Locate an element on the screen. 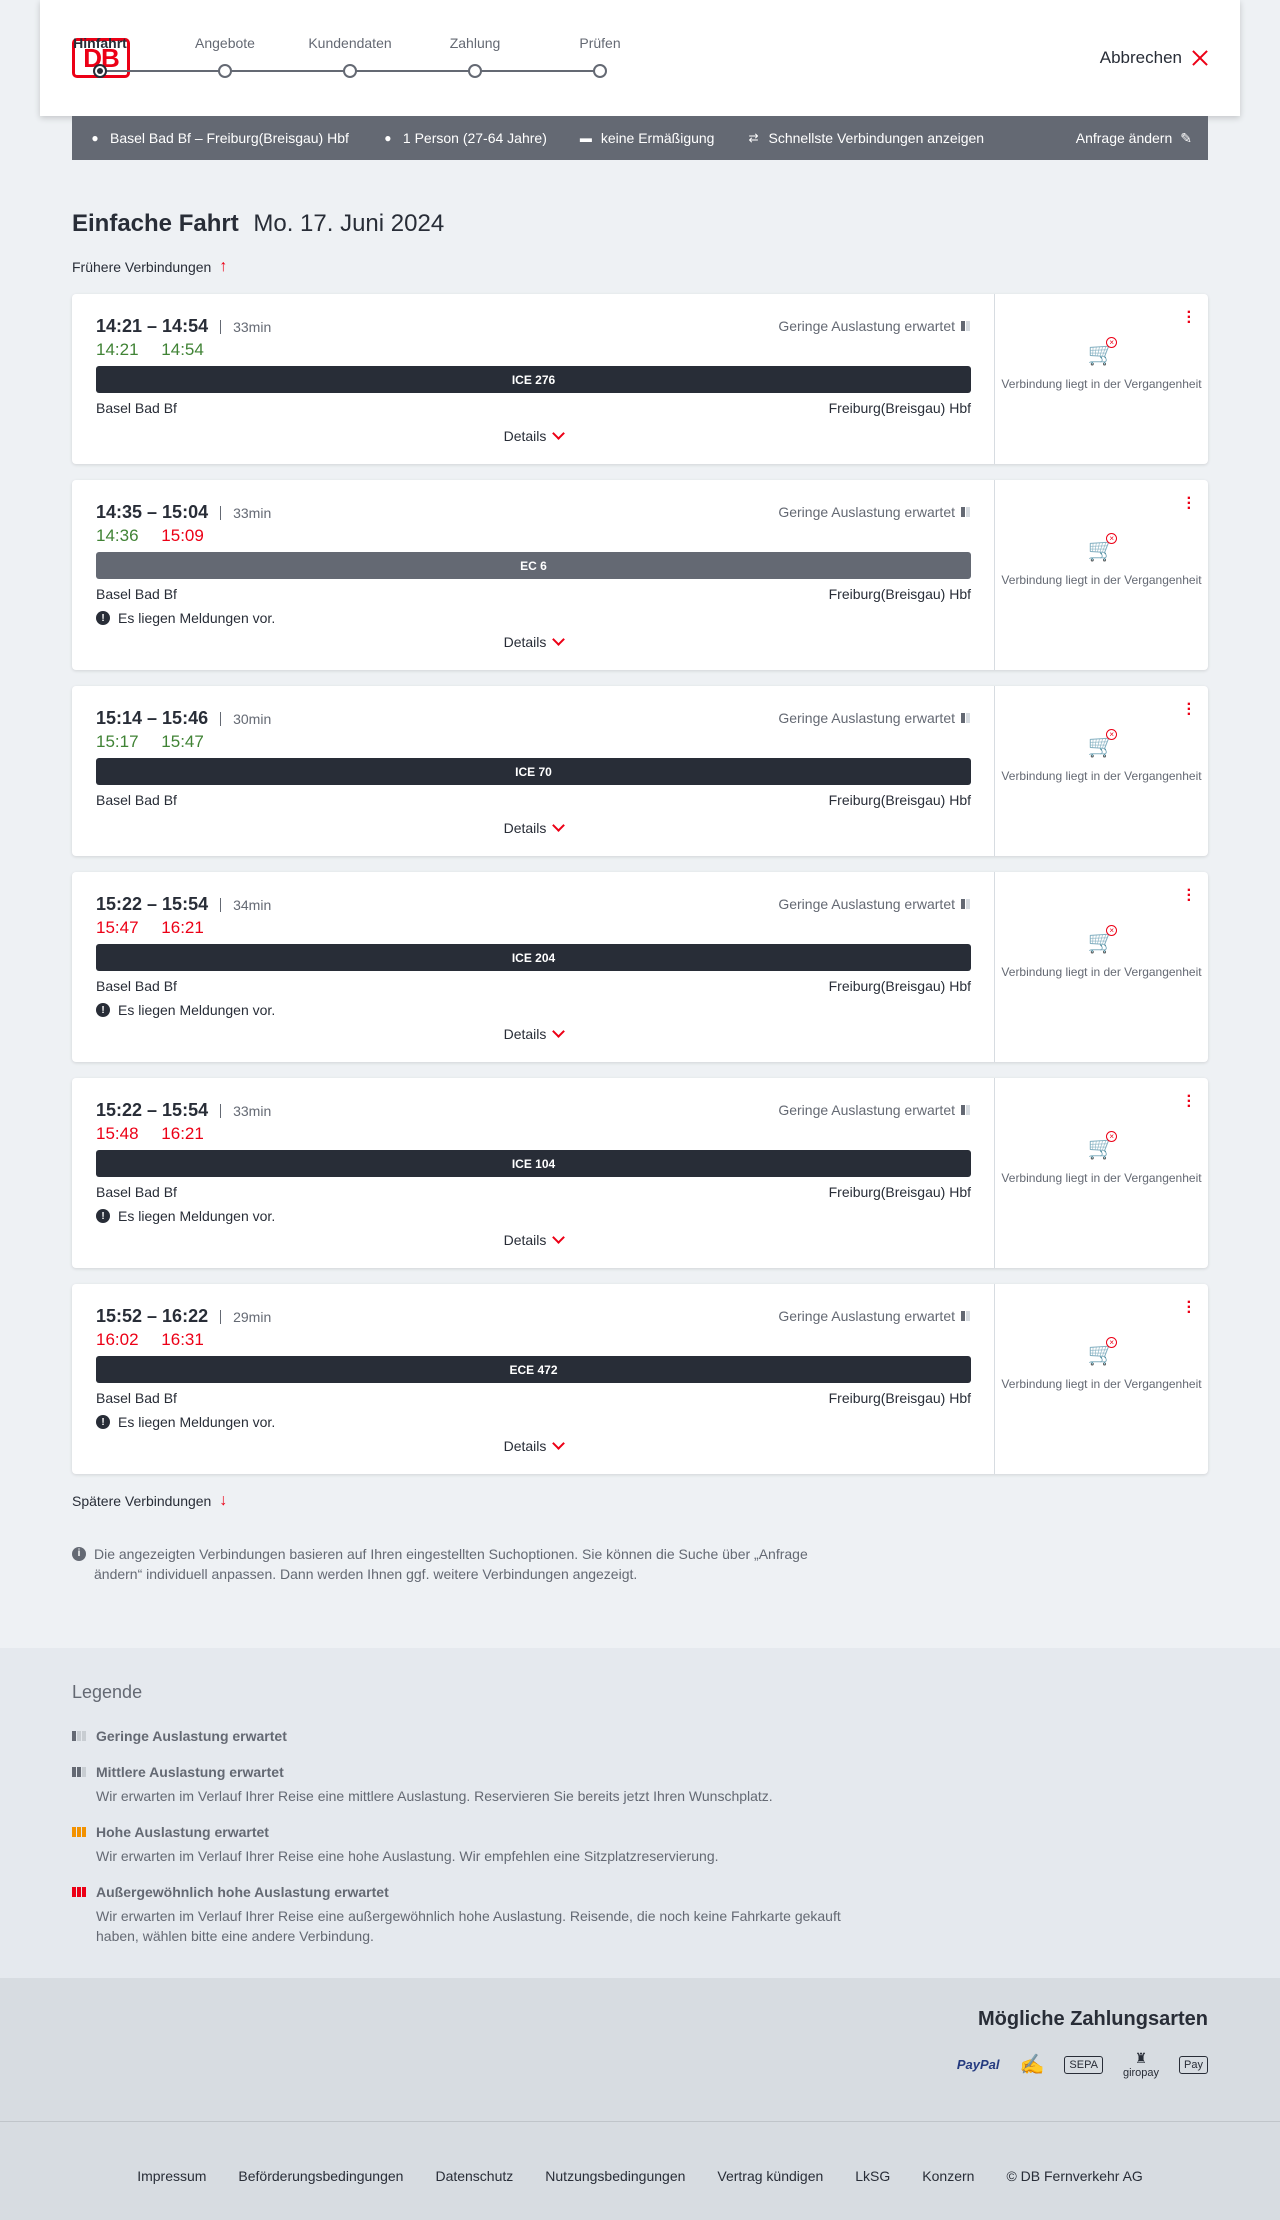 This screenshot has width=1280, height=2220. legend-item-title: Mittlere Auslastung erwartet is located at coordinates (472, 1772).